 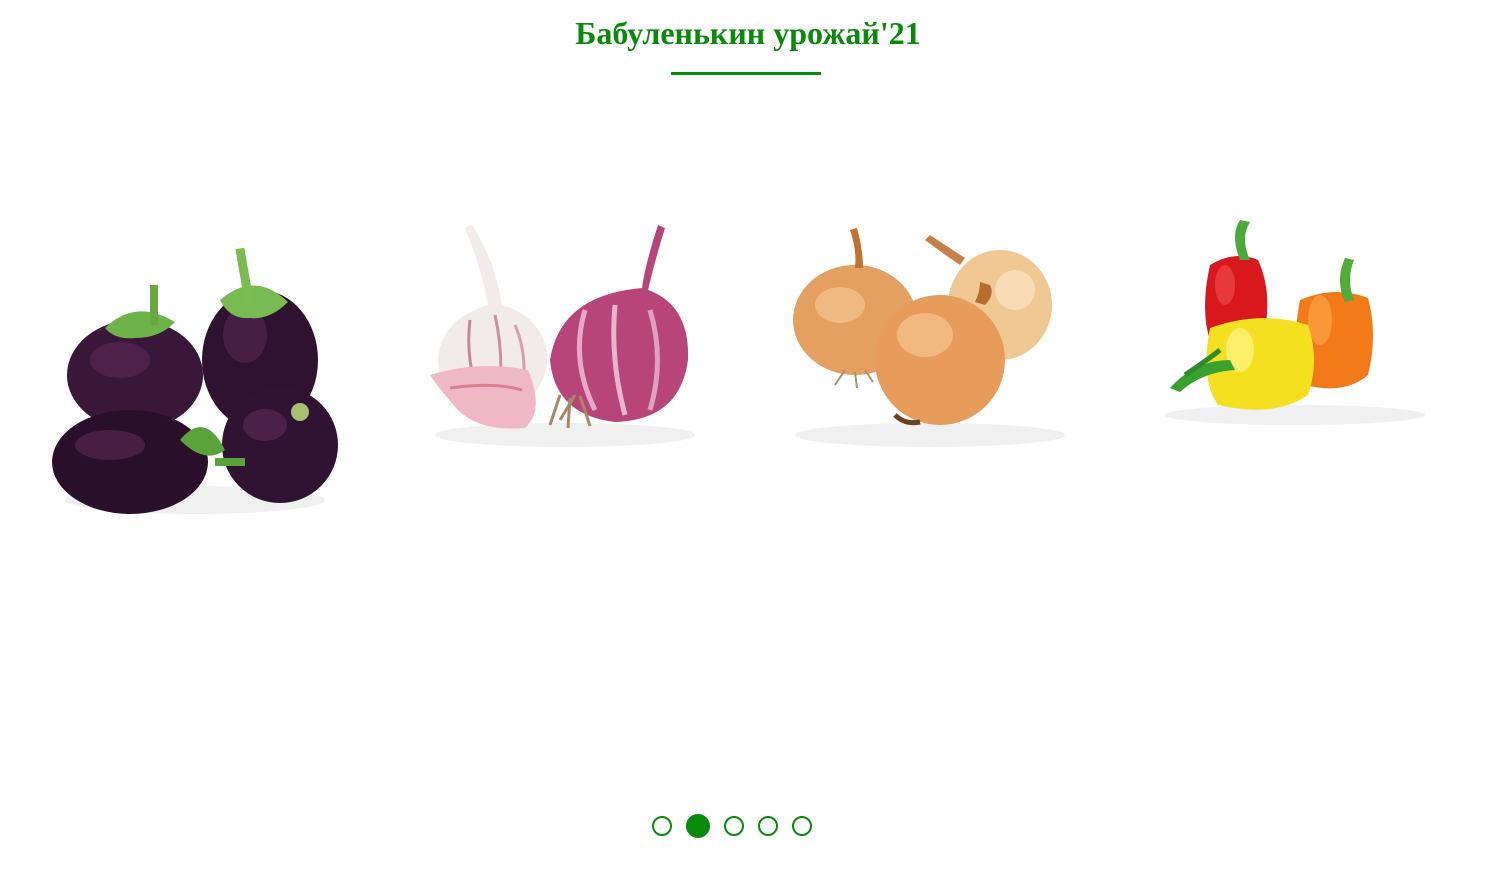 I want to click on bell-pepper-icon, so click(x=1295, y=322).